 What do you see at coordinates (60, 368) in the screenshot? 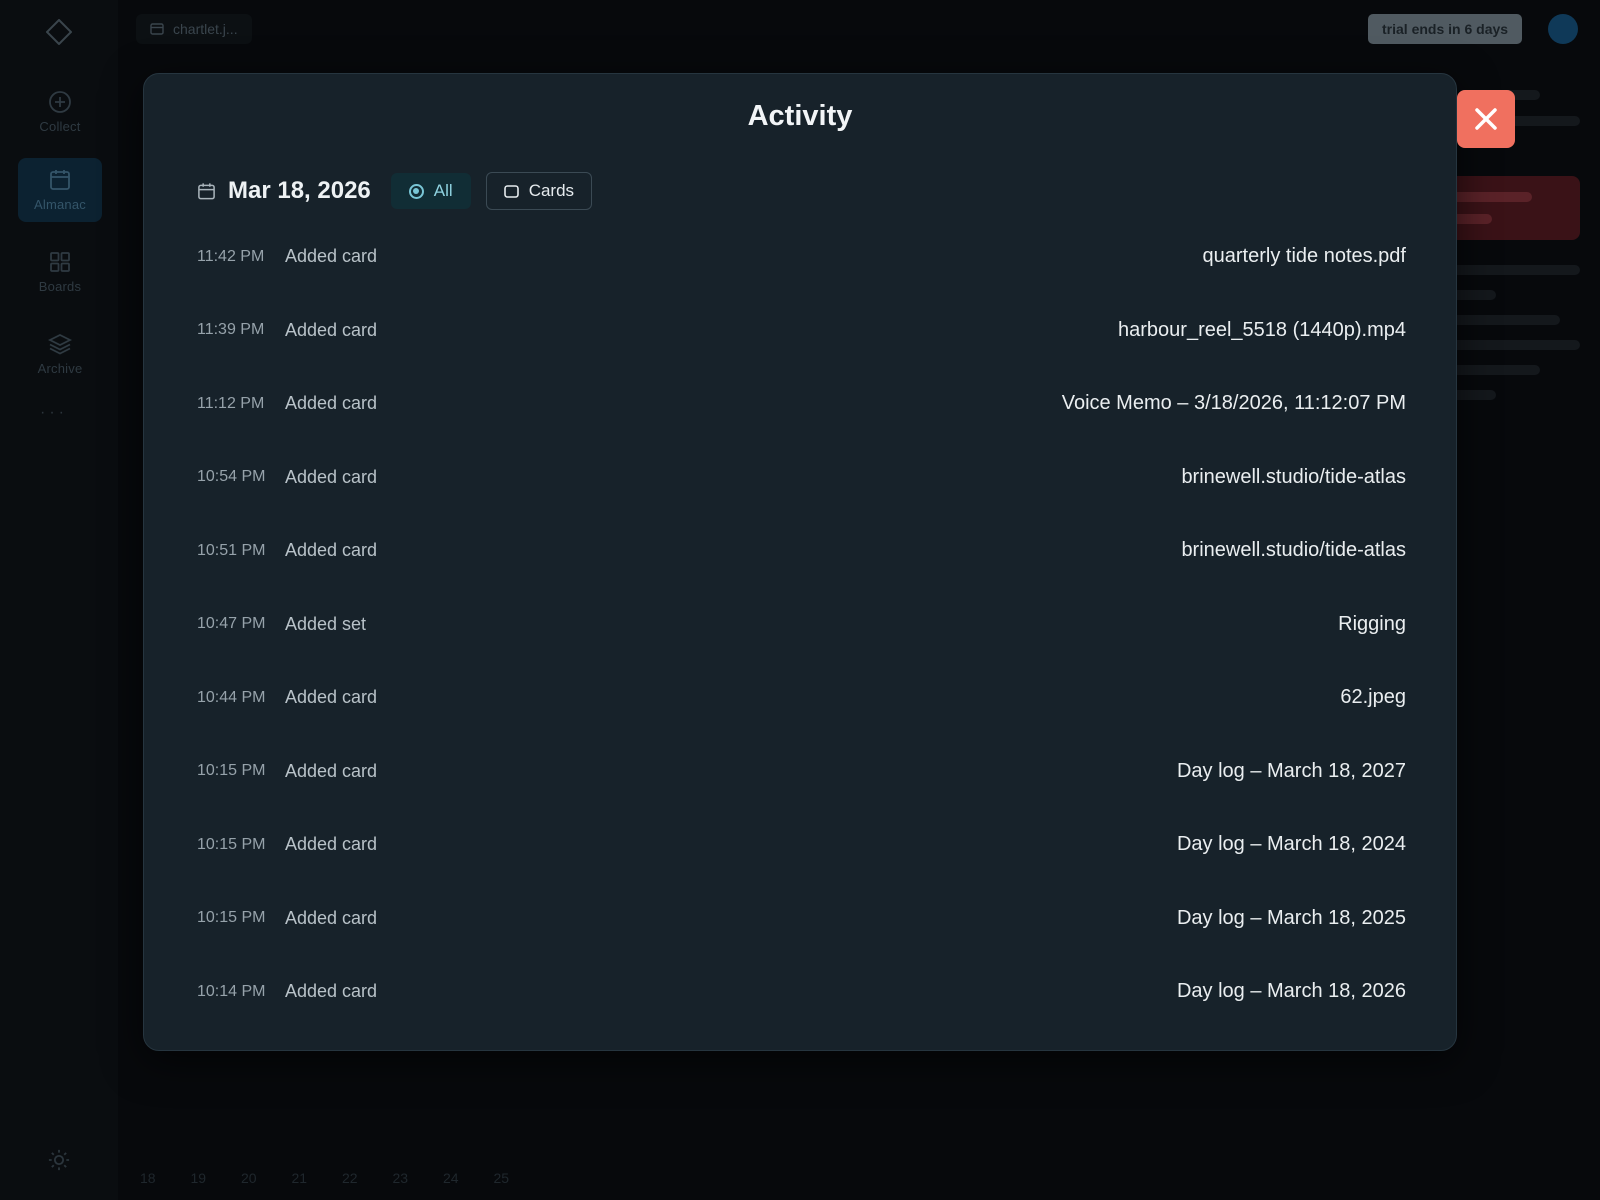
I see `sidebar-item-label: Archive` at bounding box center [60, 368].